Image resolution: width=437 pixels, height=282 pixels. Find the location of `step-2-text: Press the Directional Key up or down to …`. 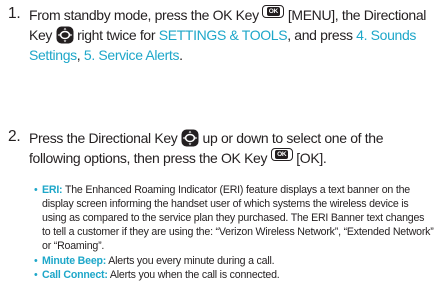

step-2-text: Press the Directional Key up or down to … is located at coordinates (231, 148).